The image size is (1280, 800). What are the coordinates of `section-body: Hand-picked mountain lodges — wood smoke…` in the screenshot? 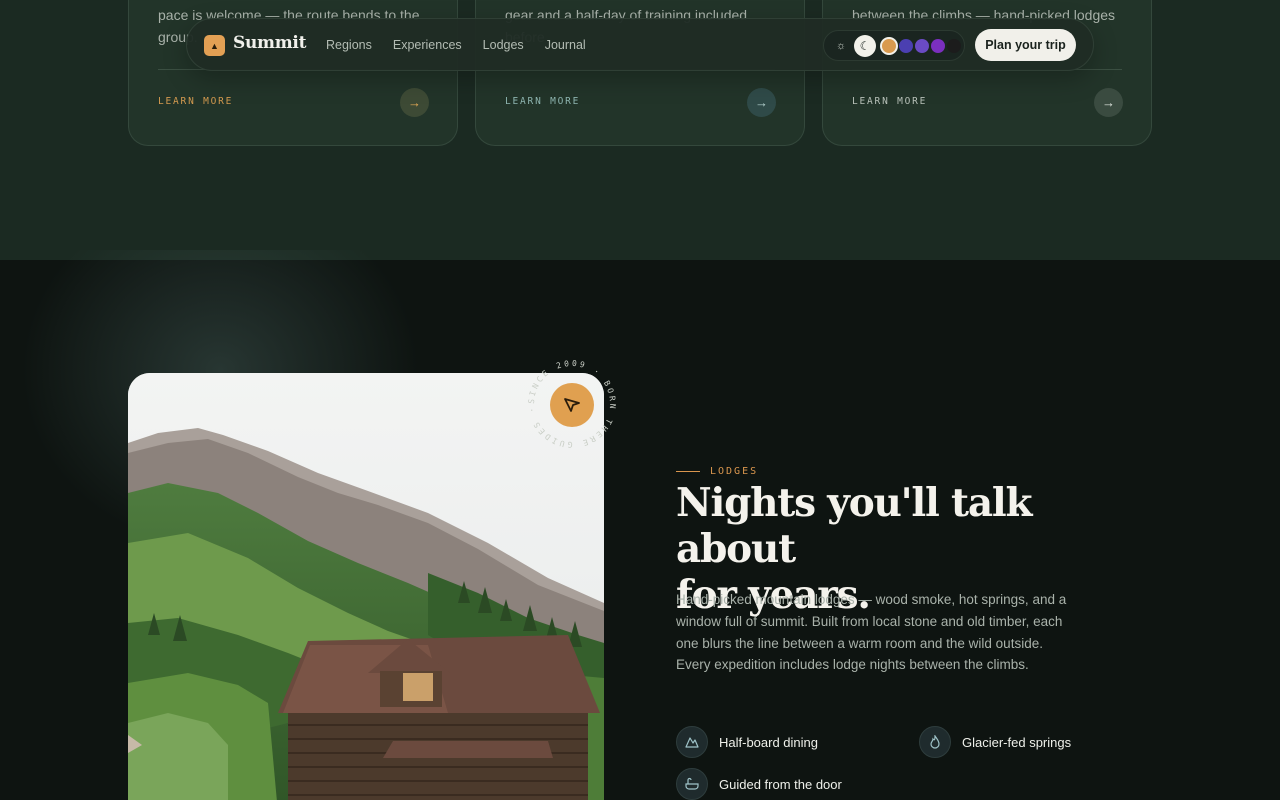 It's located at (871, 632).